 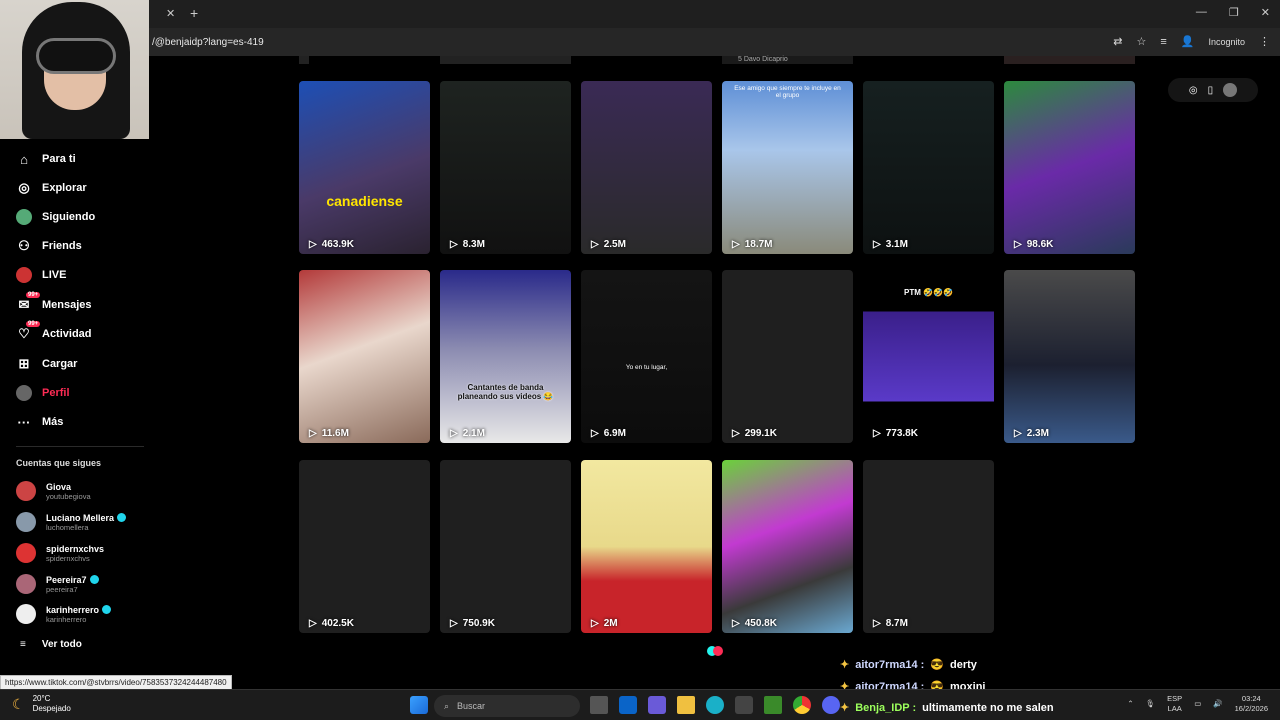 I want to click on discord-icon, so click(x=831, y=705).